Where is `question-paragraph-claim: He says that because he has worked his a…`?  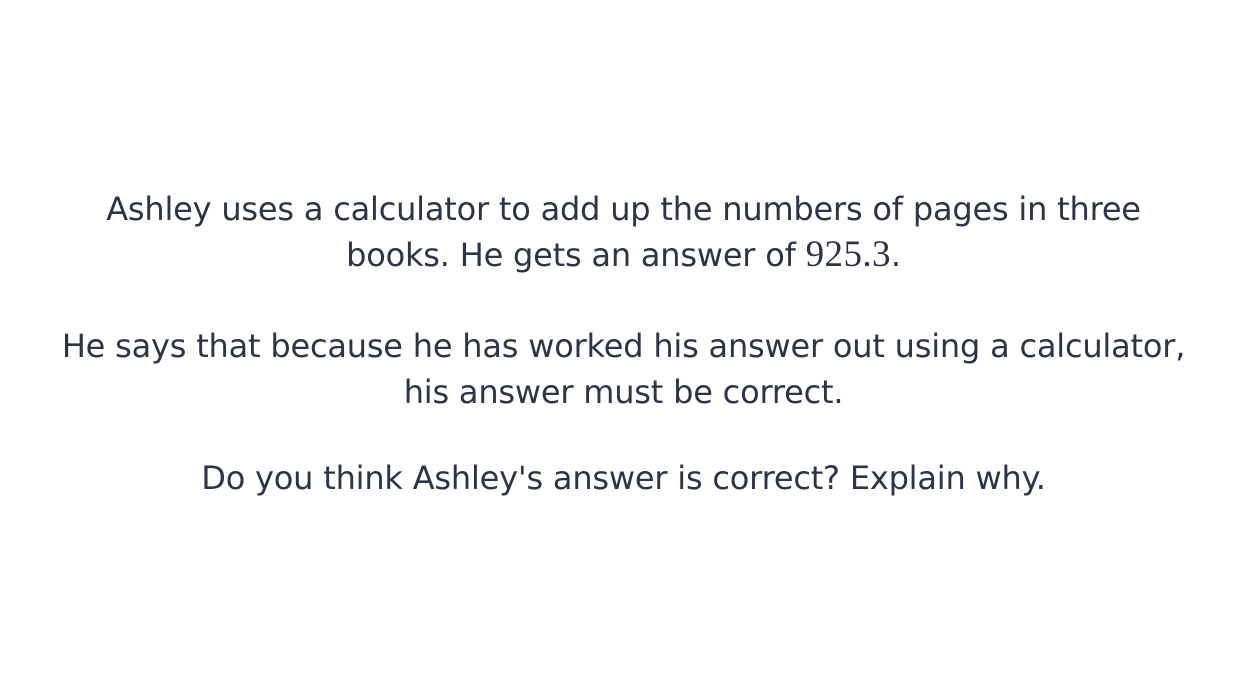 question-paragraph-claim: He says that because he has worked his a… is located at coordinates (623, 369).